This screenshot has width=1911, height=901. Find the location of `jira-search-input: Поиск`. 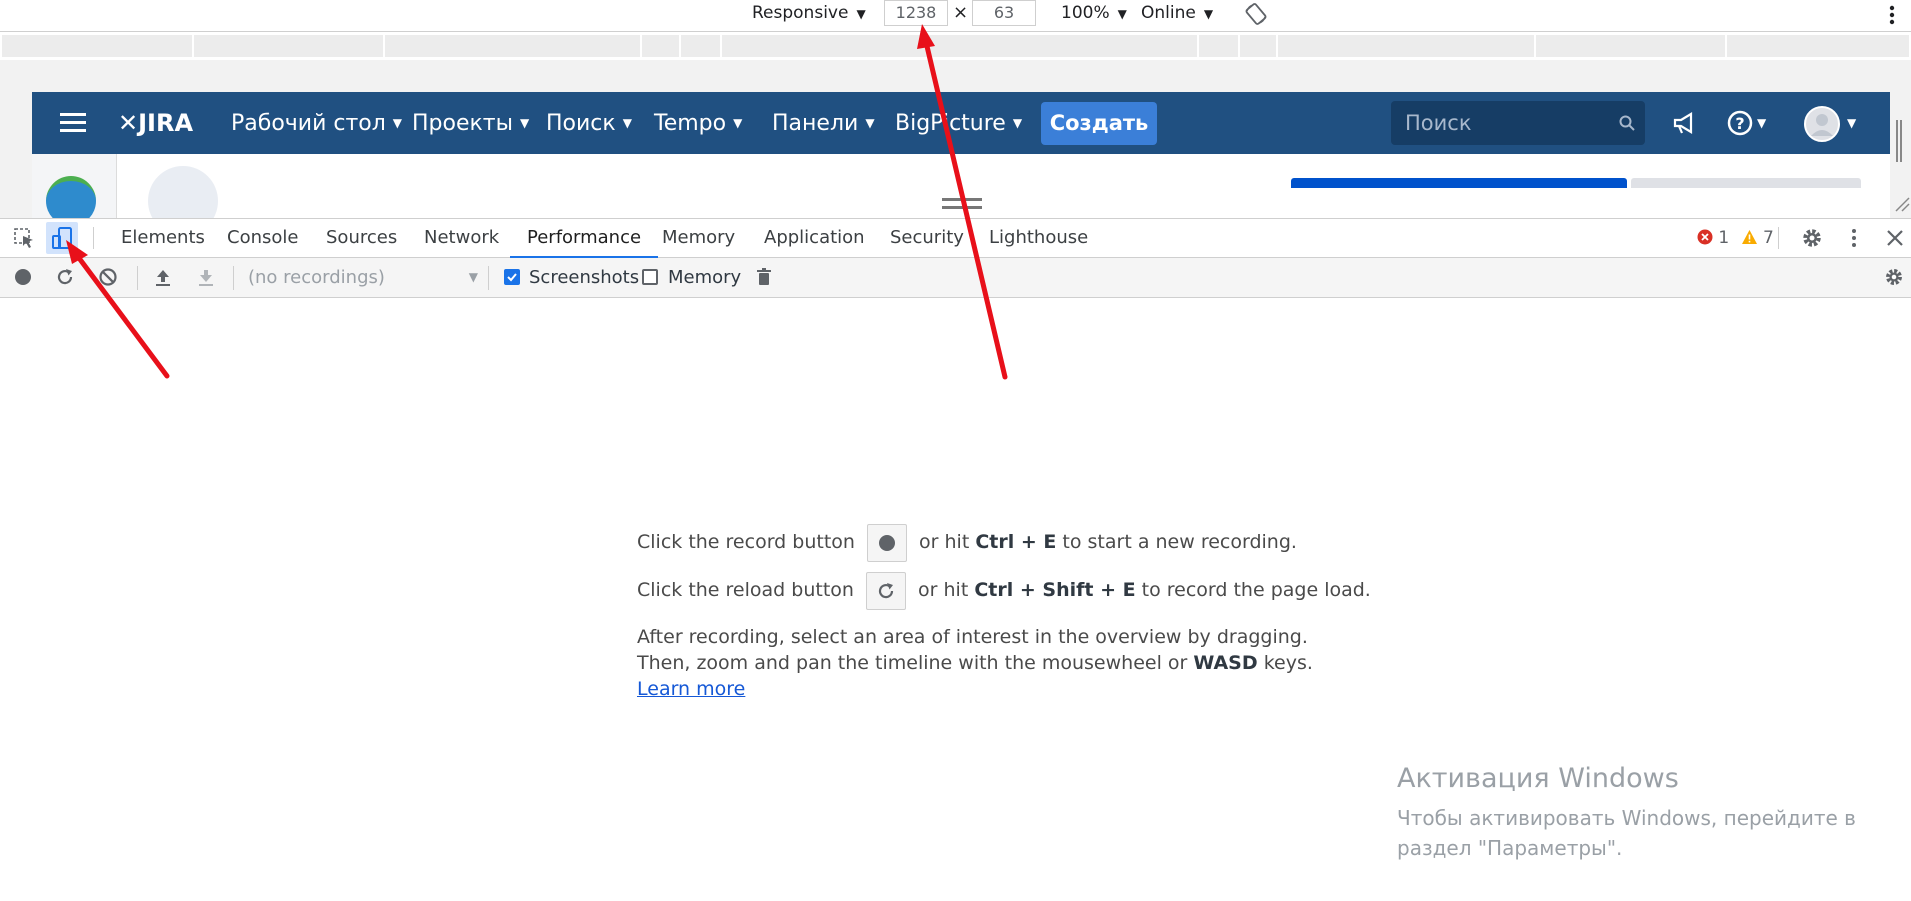

jira-search-input: Поиск is located at coordinates (1518, 123).